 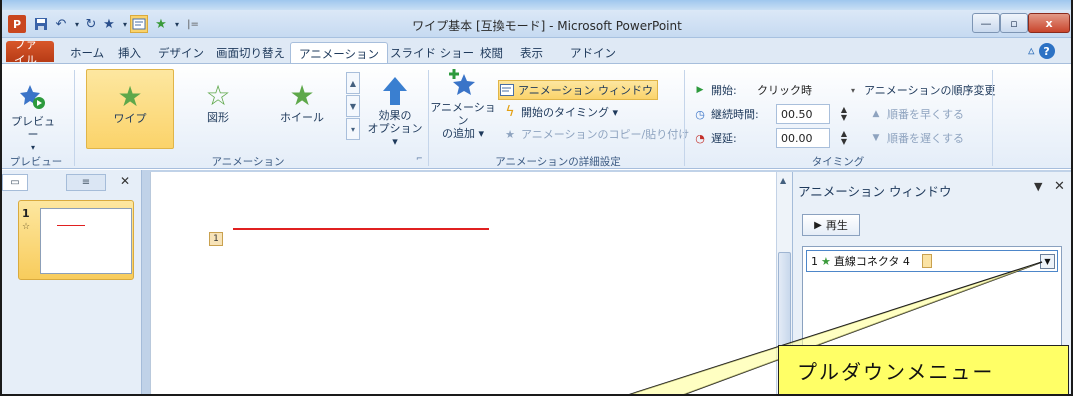 I want to click on callout-pointer, so click(x=833, y=328).